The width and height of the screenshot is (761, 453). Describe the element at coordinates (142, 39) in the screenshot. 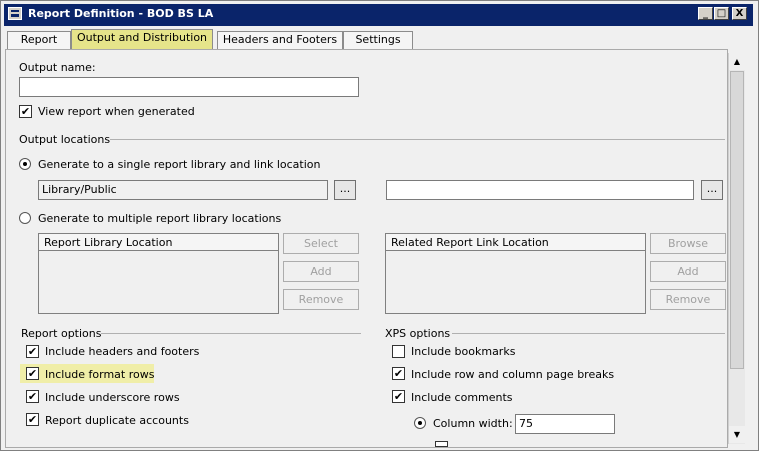

I see `tab-output-and-distribution: Output and Distribution` at that location.